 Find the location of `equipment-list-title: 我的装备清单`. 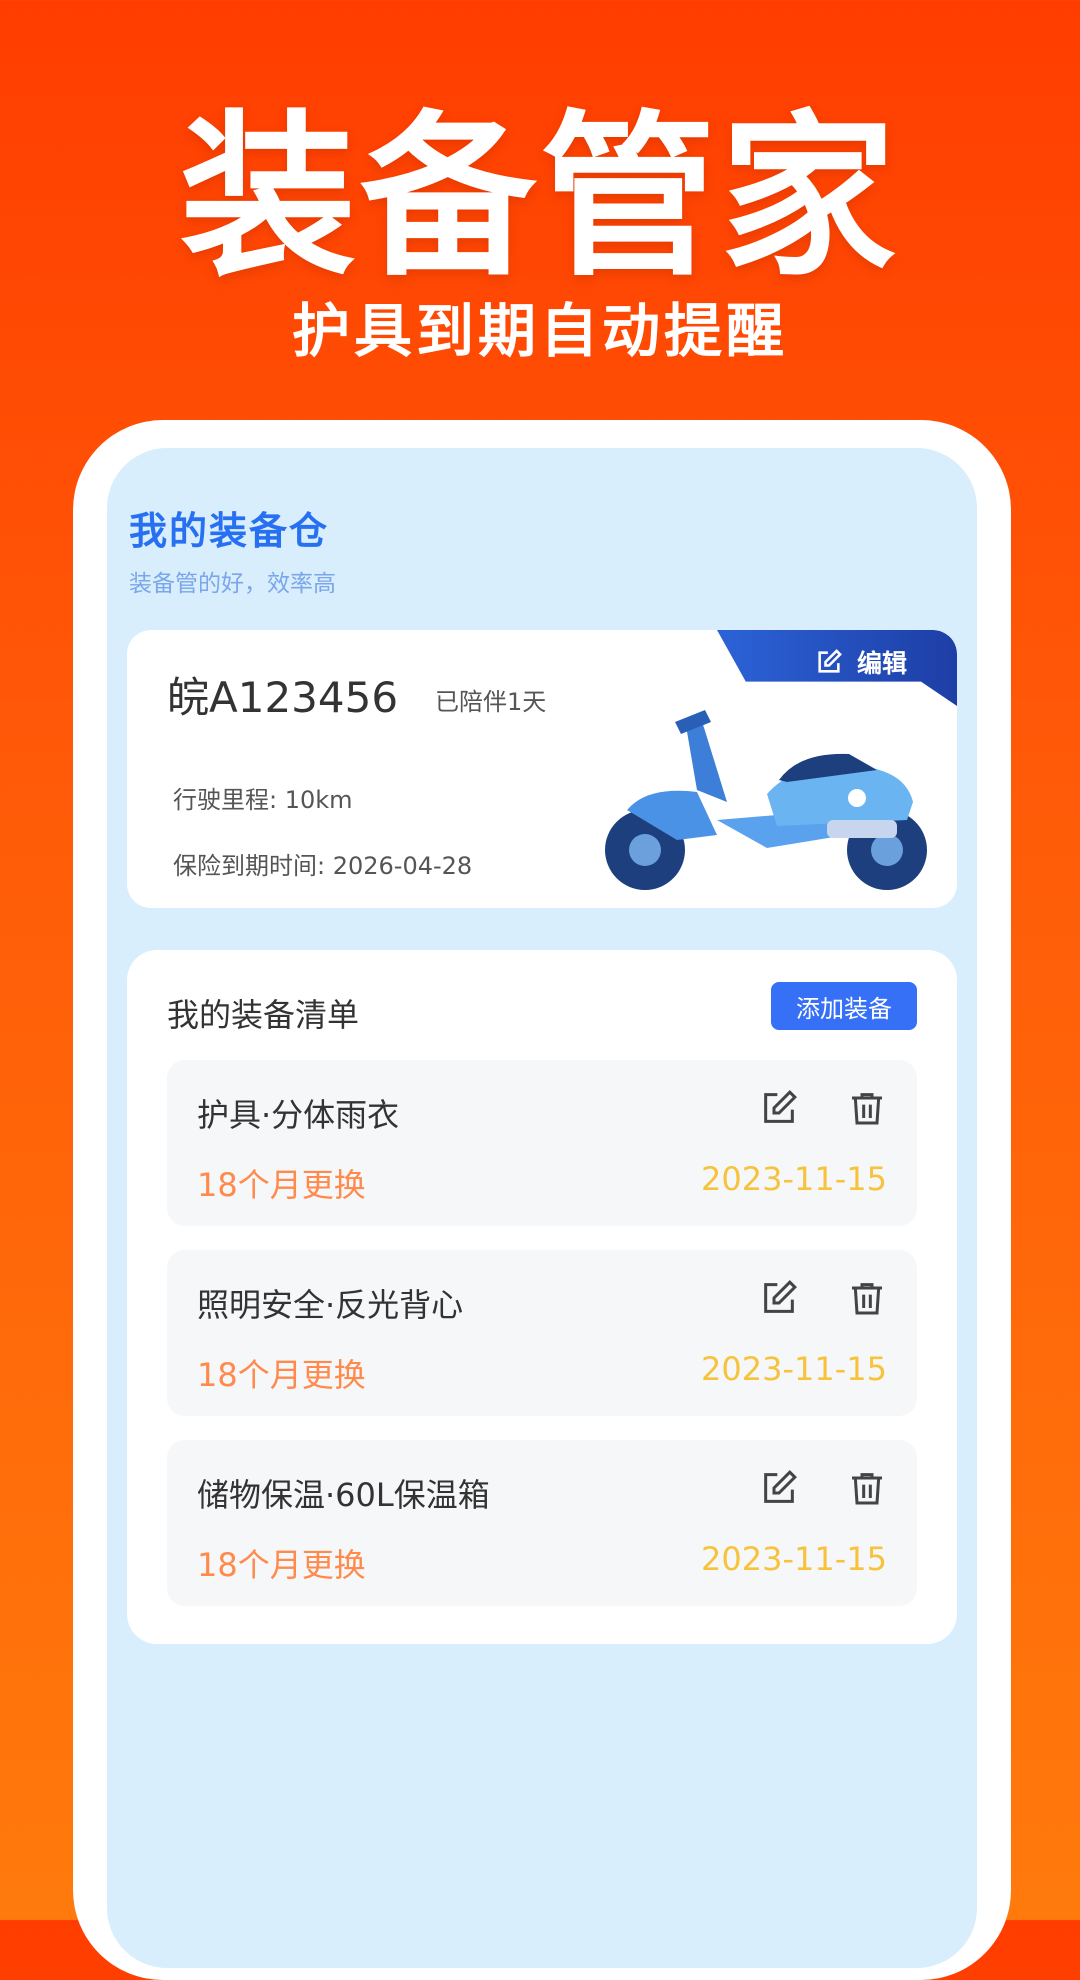

equipment-list-title: 我的装备清单 is located at coordinates (263, 1015).